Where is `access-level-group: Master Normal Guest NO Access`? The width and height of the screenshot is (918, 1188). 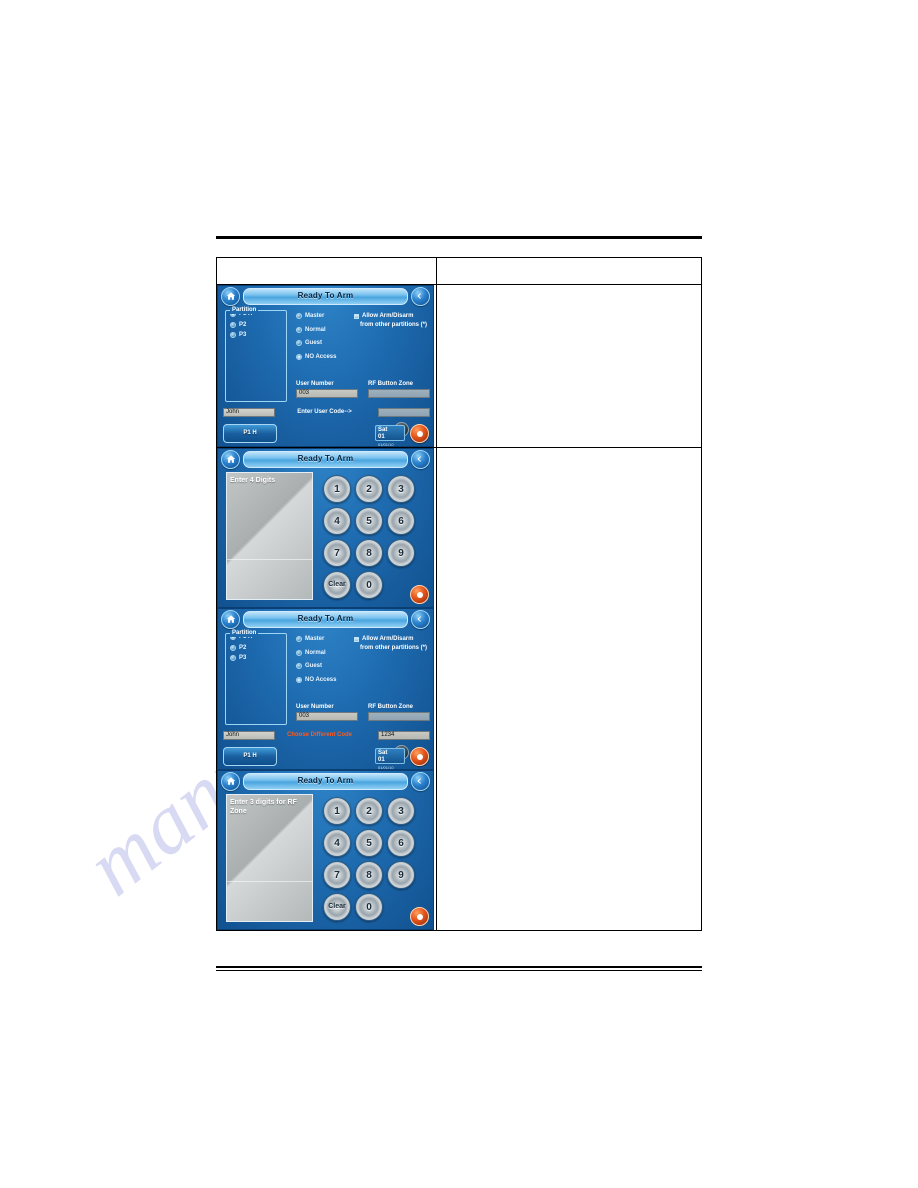 access-level-group: Master Normal Guest NO Access is located at coordinates (325, 340).